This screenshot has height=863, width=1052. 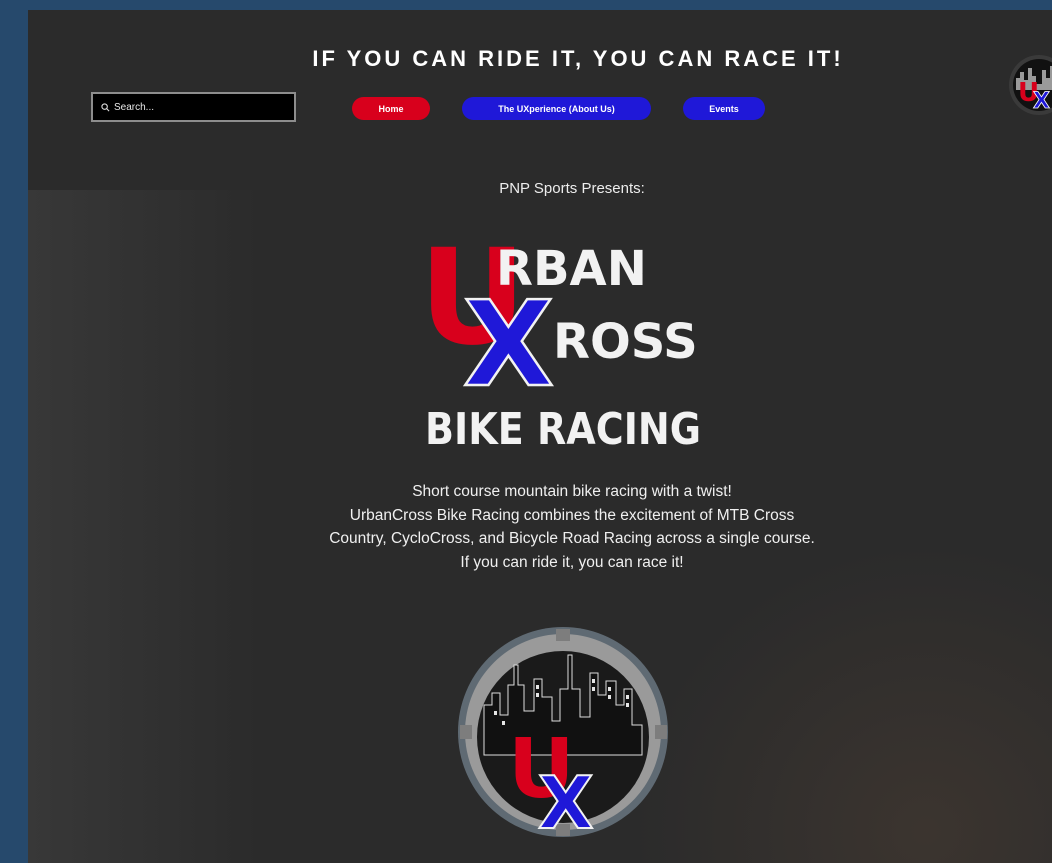 What do you see at coordinates (724, 108) in the screenshot?
I see `nav-events-button: Events` at bounding box center [724, 108].